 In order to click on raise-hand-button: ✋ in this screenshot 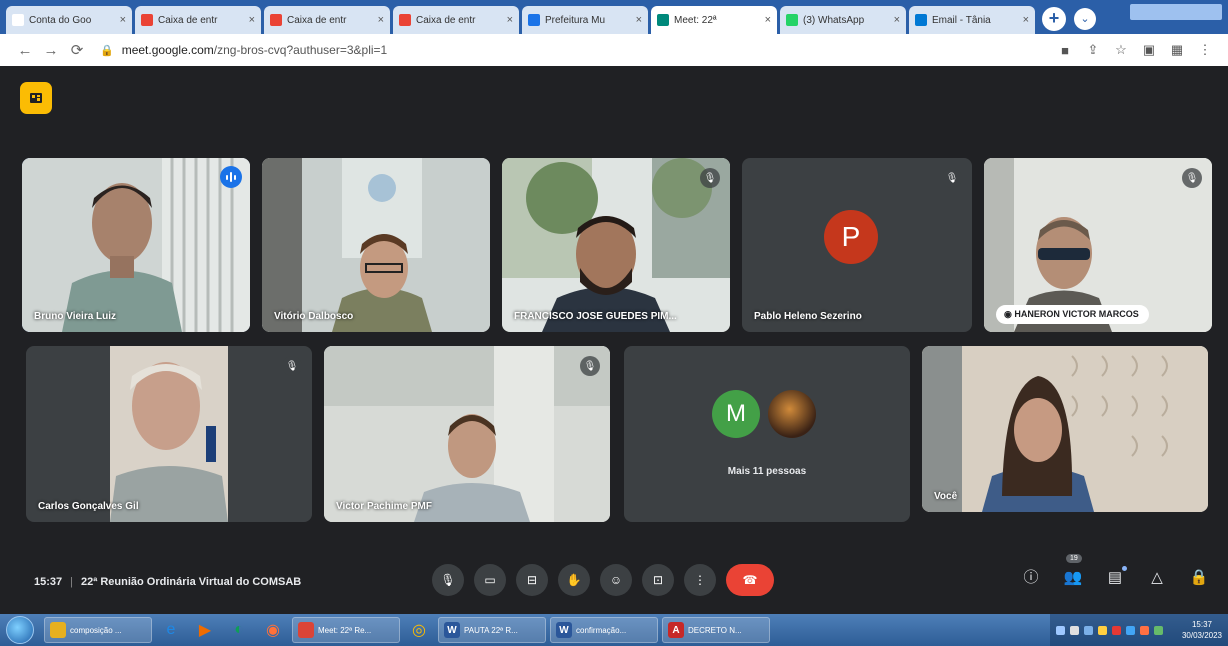, I will do `click(574, 580)`.